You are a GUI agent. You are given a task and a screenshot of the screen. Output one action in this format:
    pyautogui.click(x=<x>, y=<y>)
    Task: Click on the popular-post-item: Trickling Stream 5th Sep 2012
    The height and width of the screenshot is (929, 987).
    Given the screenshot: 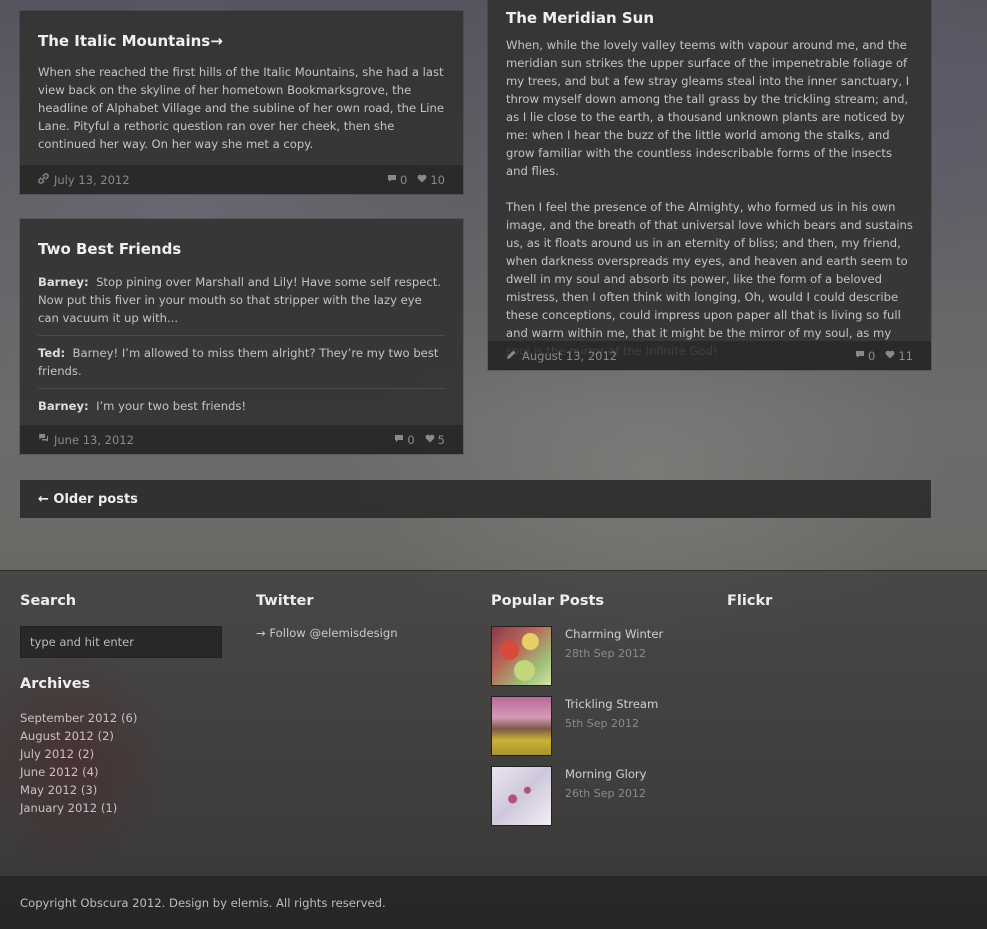 What is the action you would take?
    pyautogui.click(x=591, y=726)
    